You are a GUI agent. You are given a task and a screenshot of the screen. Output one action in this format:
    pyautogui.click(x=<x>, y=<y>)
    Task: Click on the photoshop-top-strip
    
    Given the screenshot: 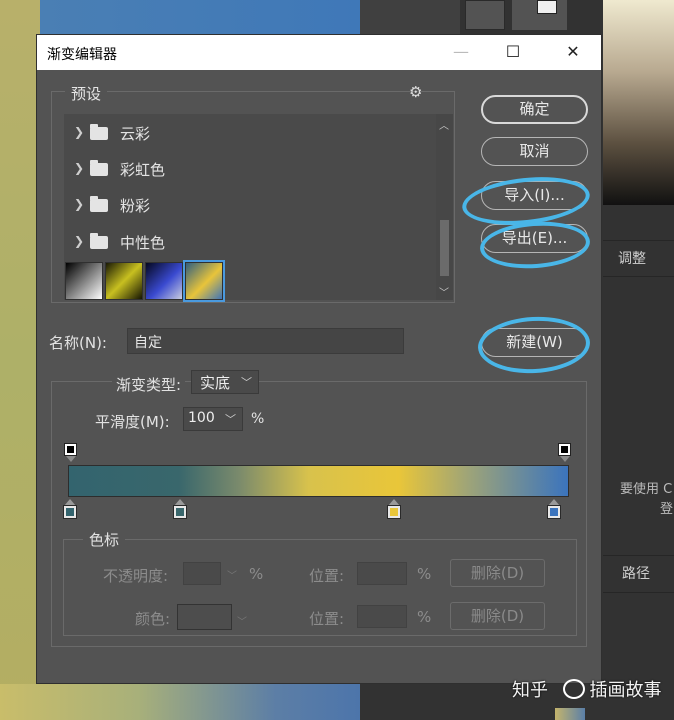 What is the action you would take?
    pyautogui.click(x=410, y=17)
    